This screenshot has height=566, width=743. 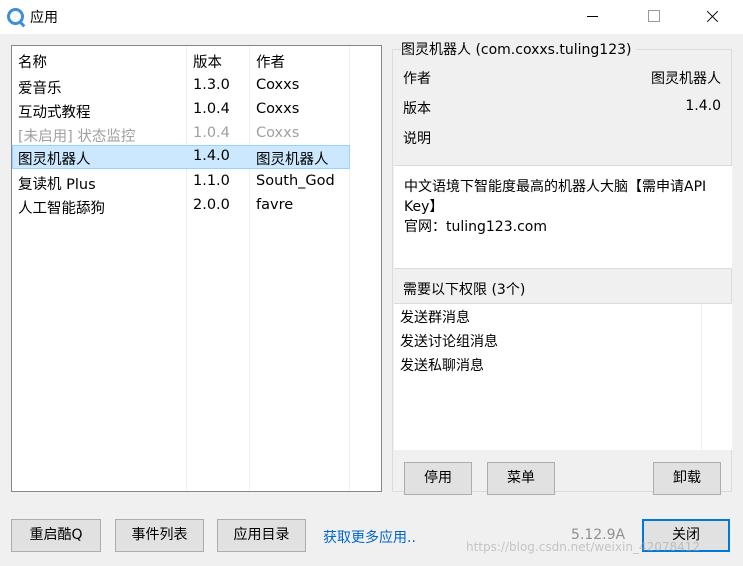 I want to click on app-version: 1.4.0, so click(x=211, y=156).